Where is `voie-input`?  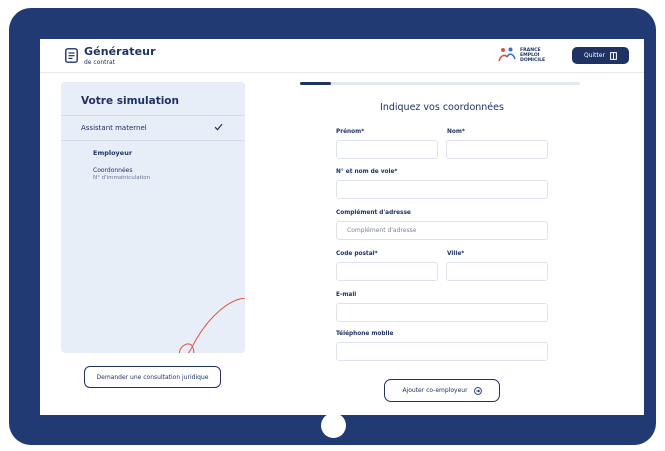 voie-input is located at coordinates (442, 189).